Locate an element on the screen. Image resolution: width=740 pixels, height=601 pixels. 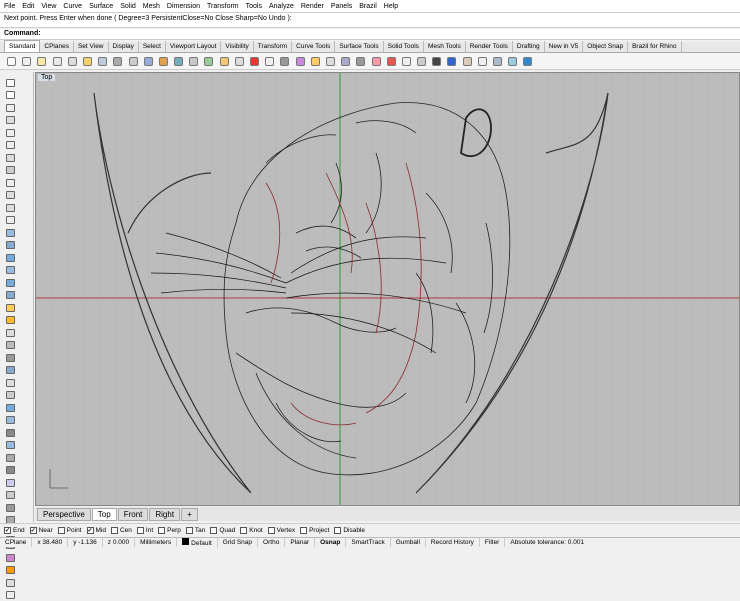
osnap-mid: ✓ Mid is located at coordinates (96, 530).